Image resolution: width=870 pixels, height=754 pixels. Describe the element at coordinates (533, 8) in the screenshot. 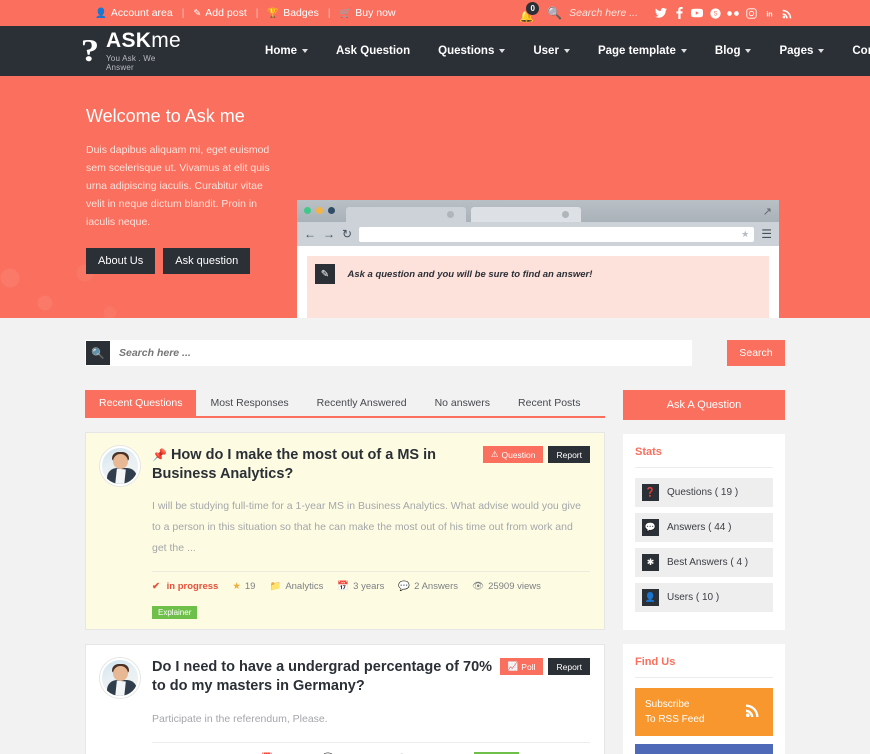

I see `notification-count-badge: 0` at that location.